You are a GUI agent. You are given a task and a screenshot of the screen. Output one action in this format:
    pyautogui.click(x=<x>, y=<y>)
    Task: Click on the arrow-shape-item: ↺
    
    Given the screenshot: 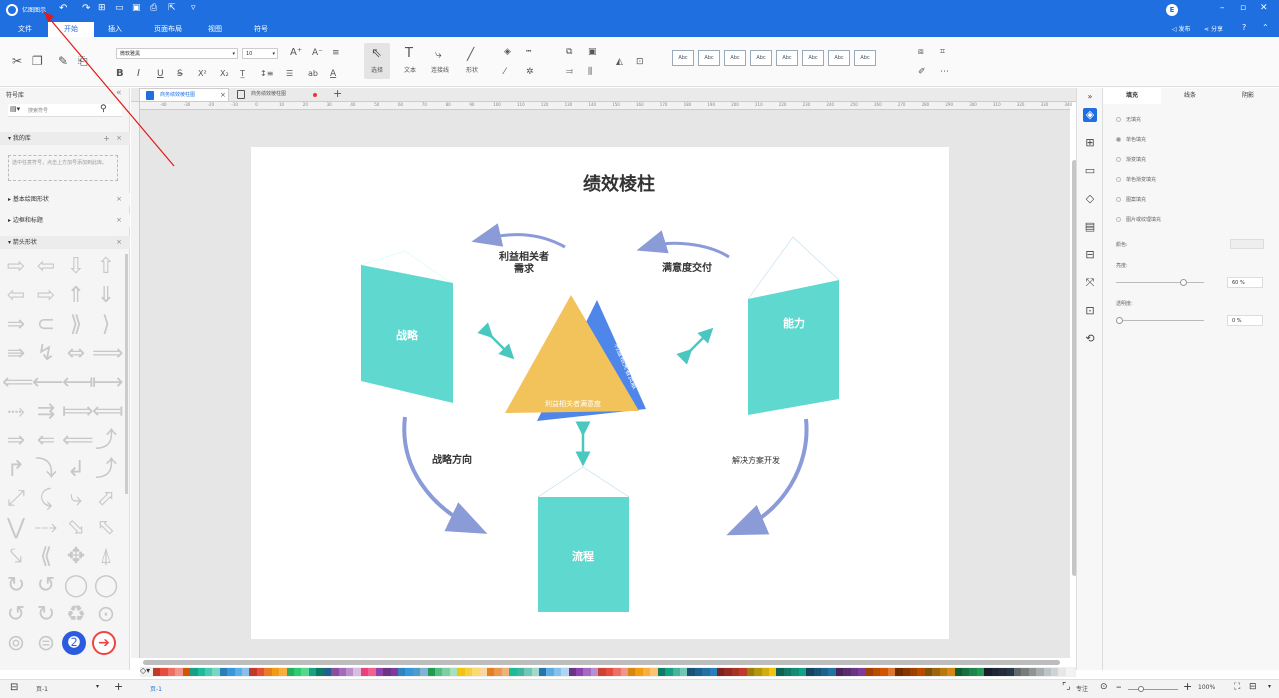 What is the action you would take?
    pyautogui.click(x=16, y=615)
    